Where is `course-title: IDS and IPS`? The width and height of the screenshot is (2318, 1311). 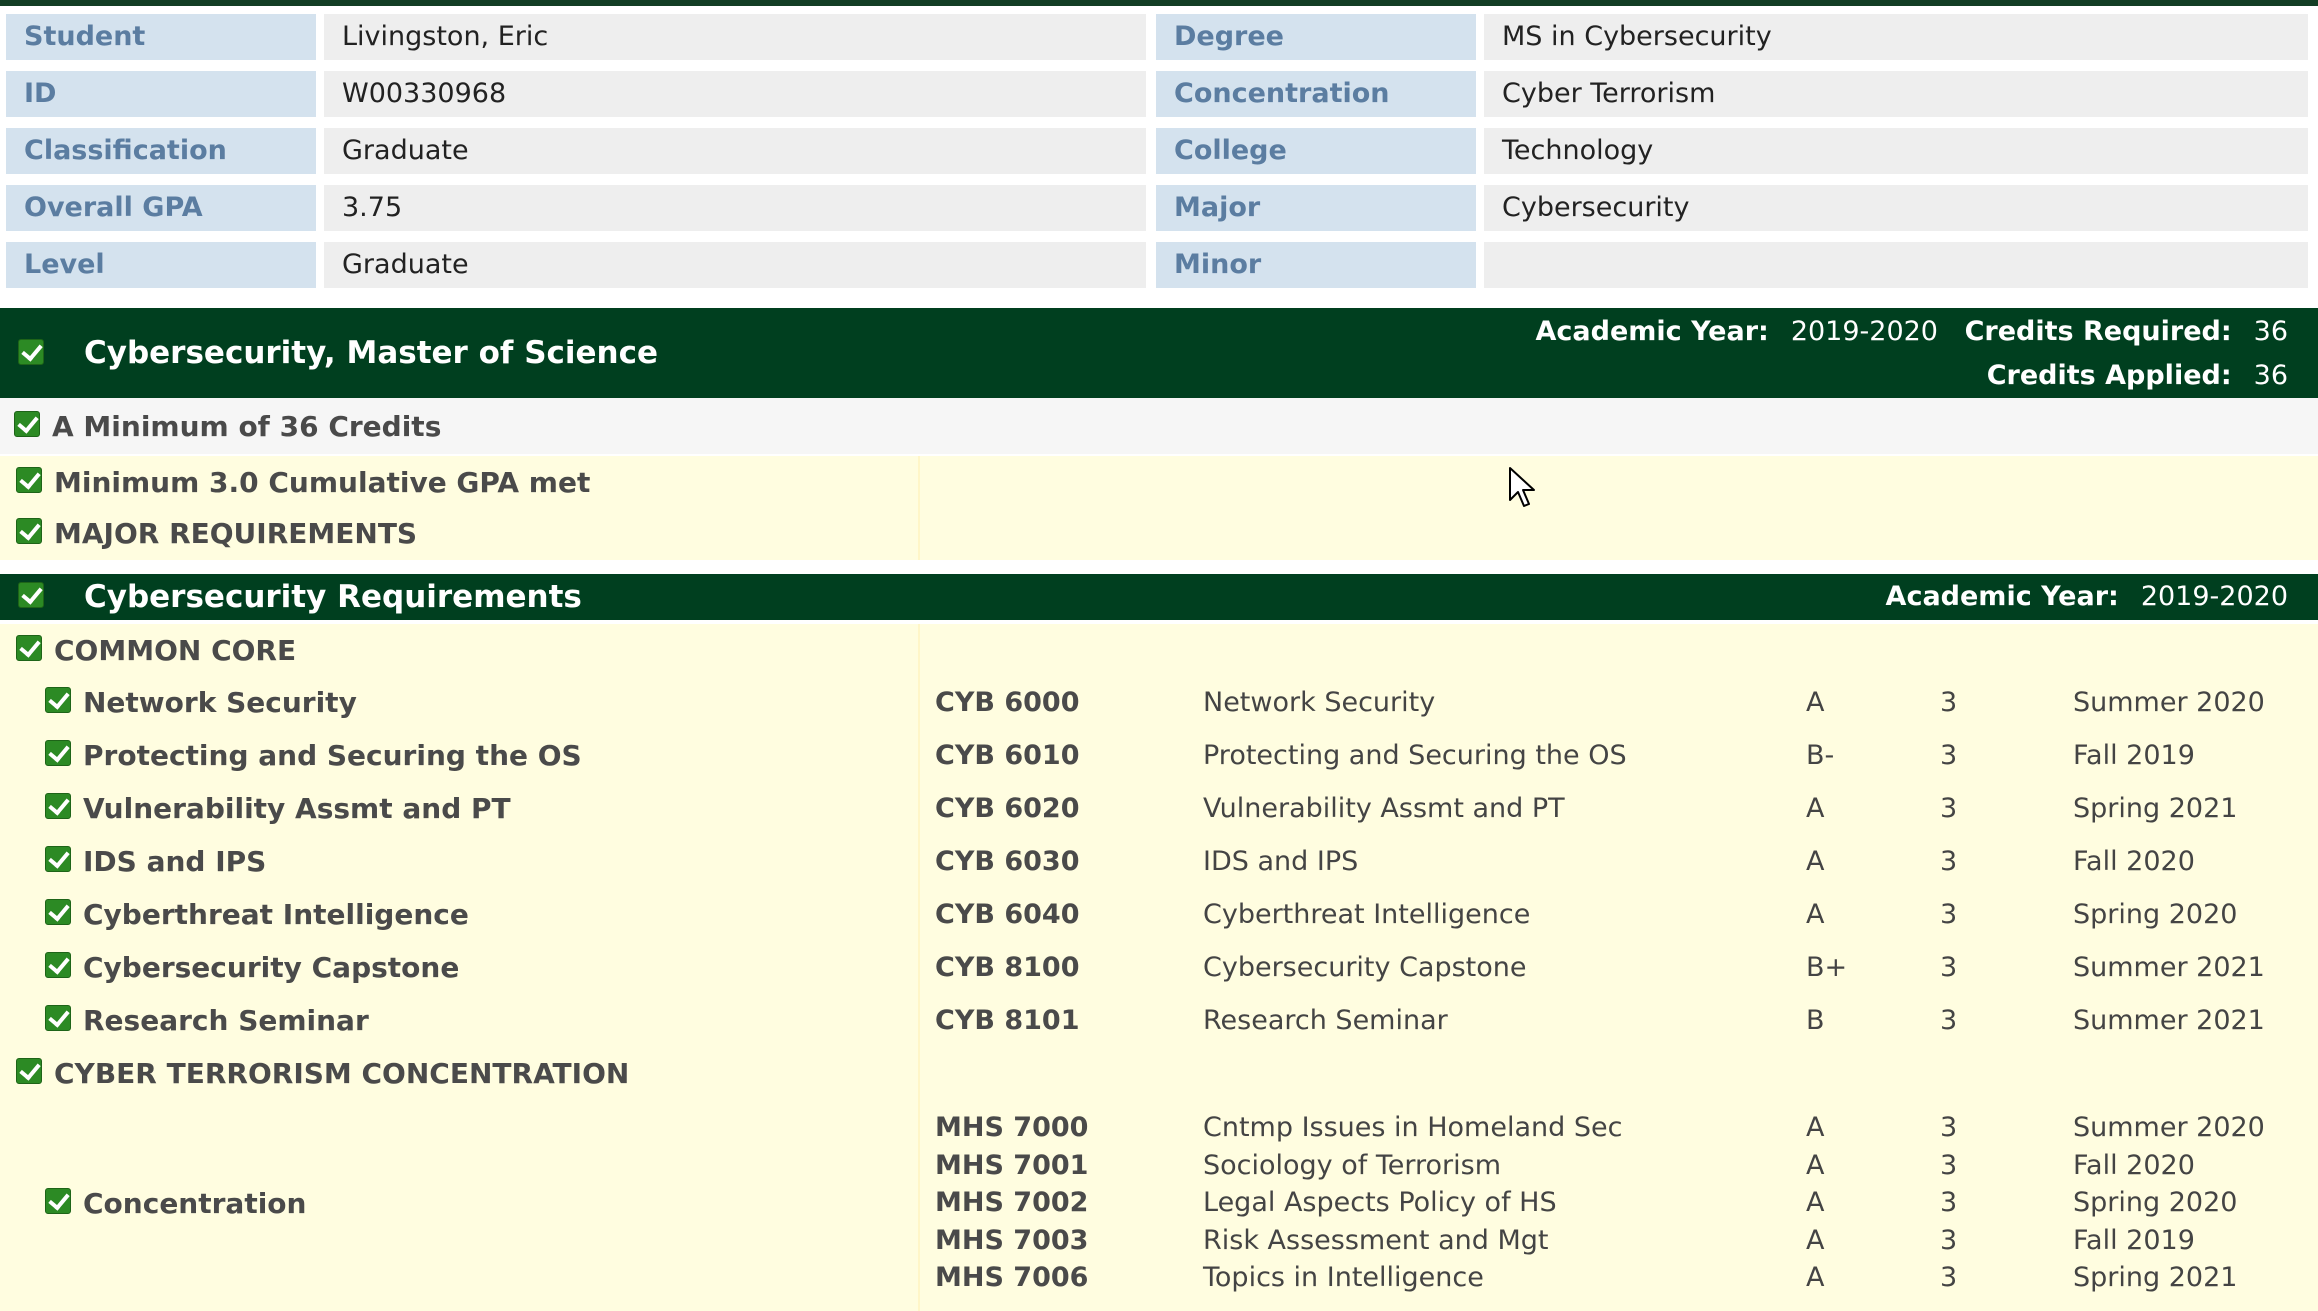 course-title: IDS and IPS is located at coordinates (1281, 861).